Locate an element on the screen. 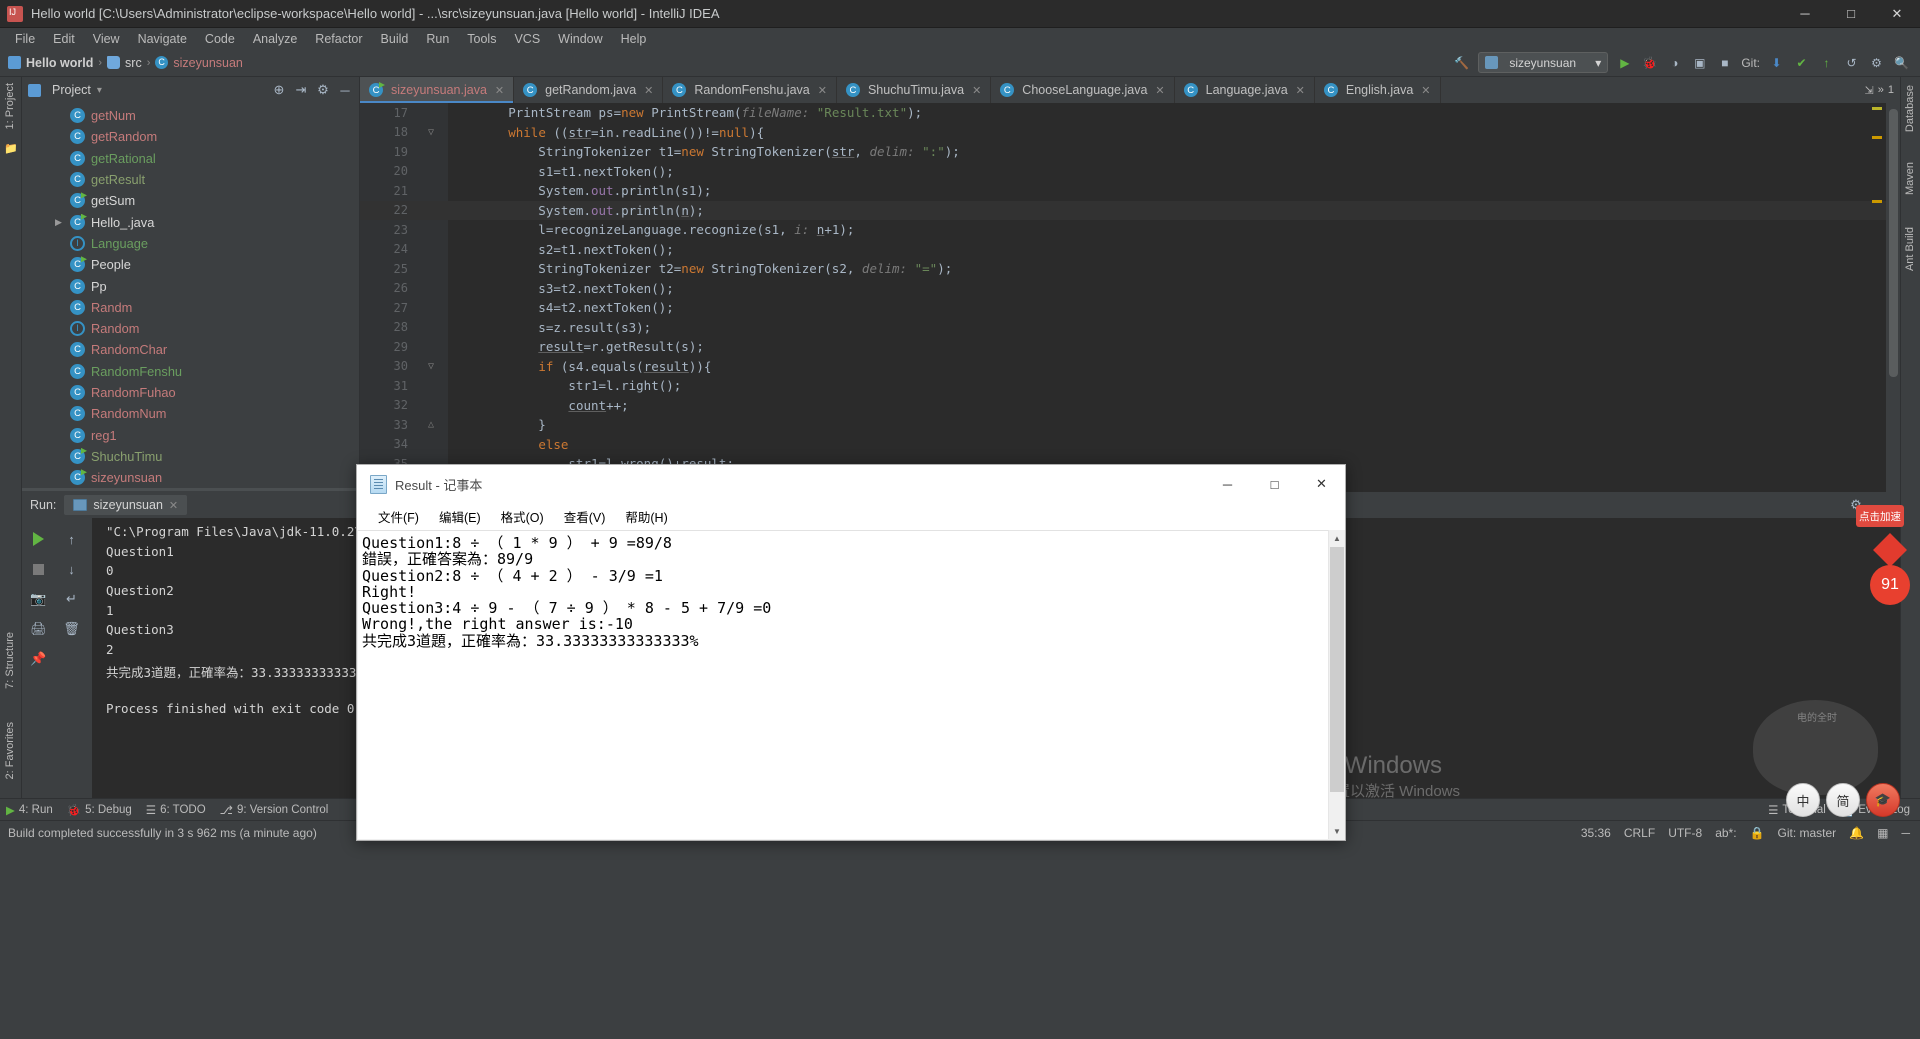 The width and height of the screenshot is (1920, 1039). breadcrumb-project: Hello world is located at coordinates (59, 63).